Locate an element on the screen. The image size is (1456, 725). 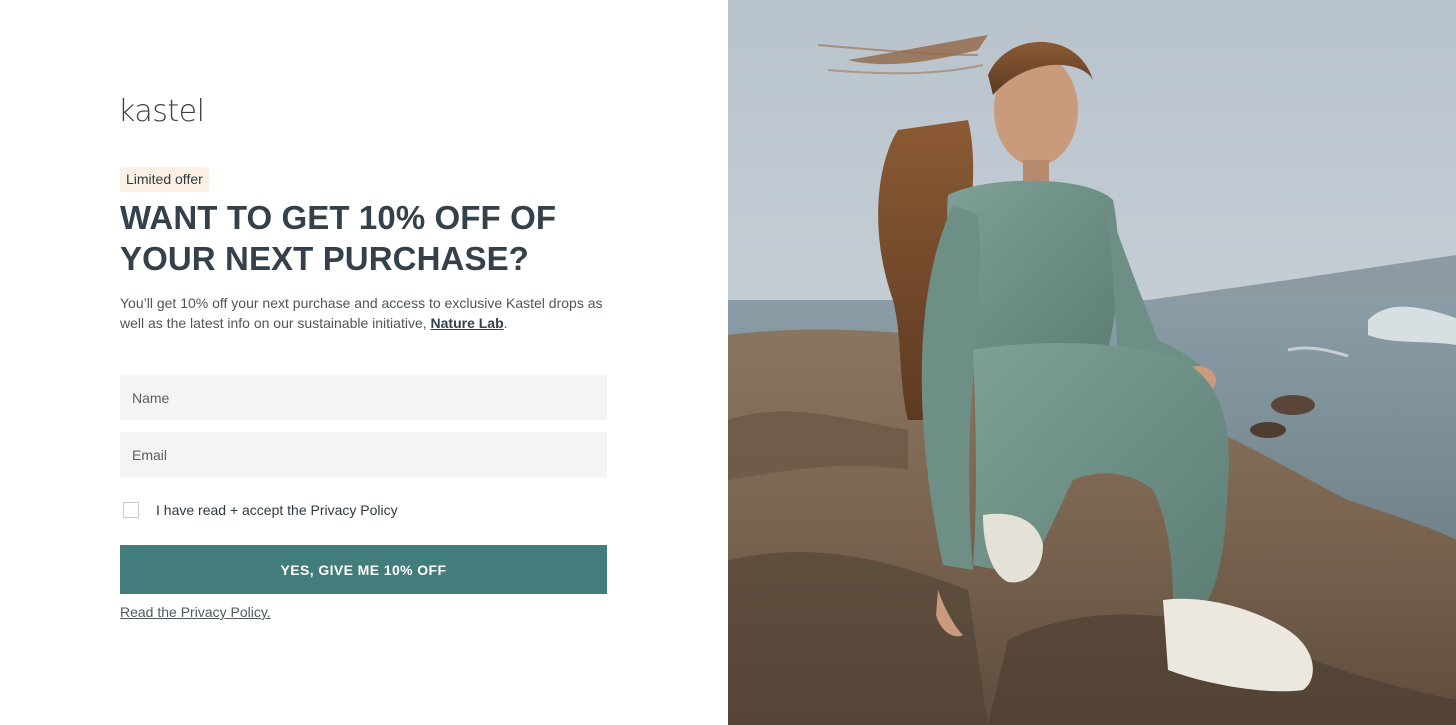
privacy-consent: I have read + accept the Privacy Policy is located at coordinates (260, 510).